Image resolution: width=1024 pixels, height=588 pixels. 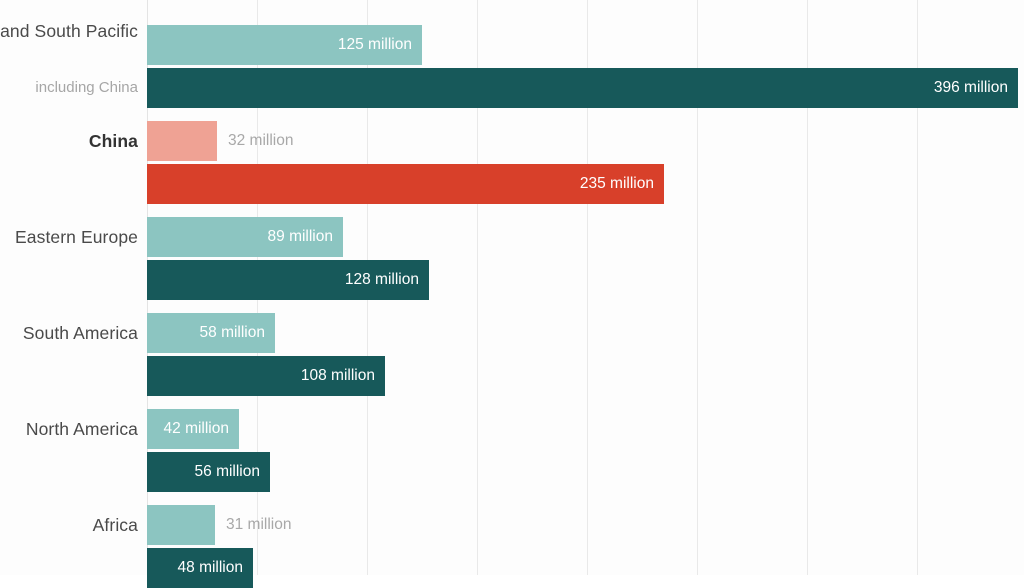 I want to click on category-label: North America, so click(x=81, y=428).